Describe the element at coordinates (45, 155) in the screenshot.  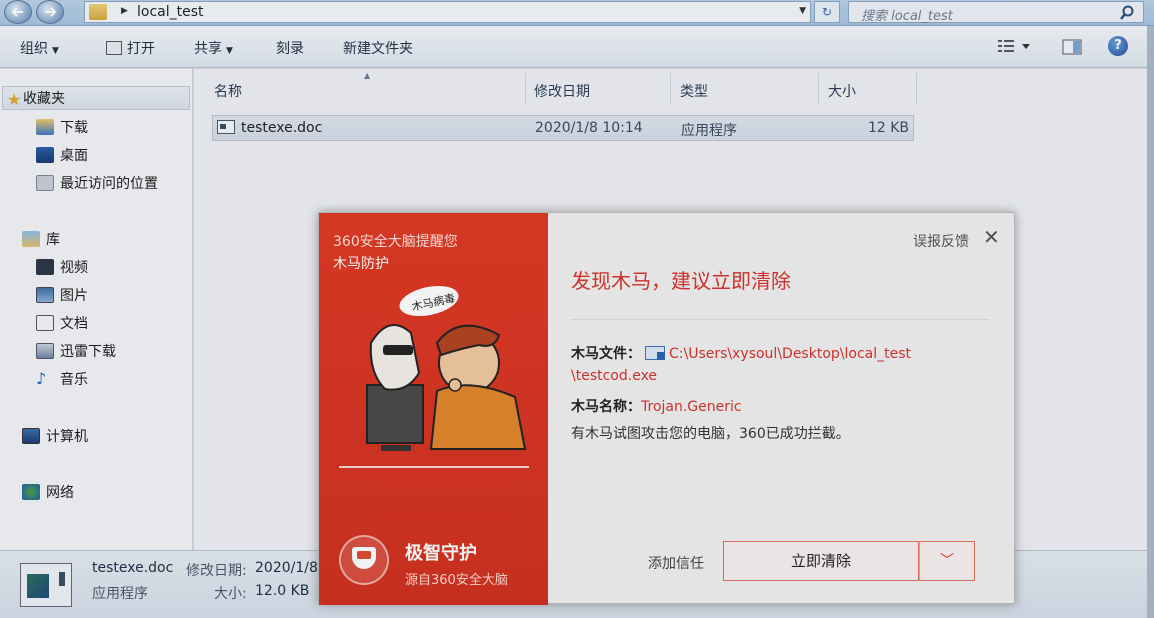
I see `desktop-icon` at that location.